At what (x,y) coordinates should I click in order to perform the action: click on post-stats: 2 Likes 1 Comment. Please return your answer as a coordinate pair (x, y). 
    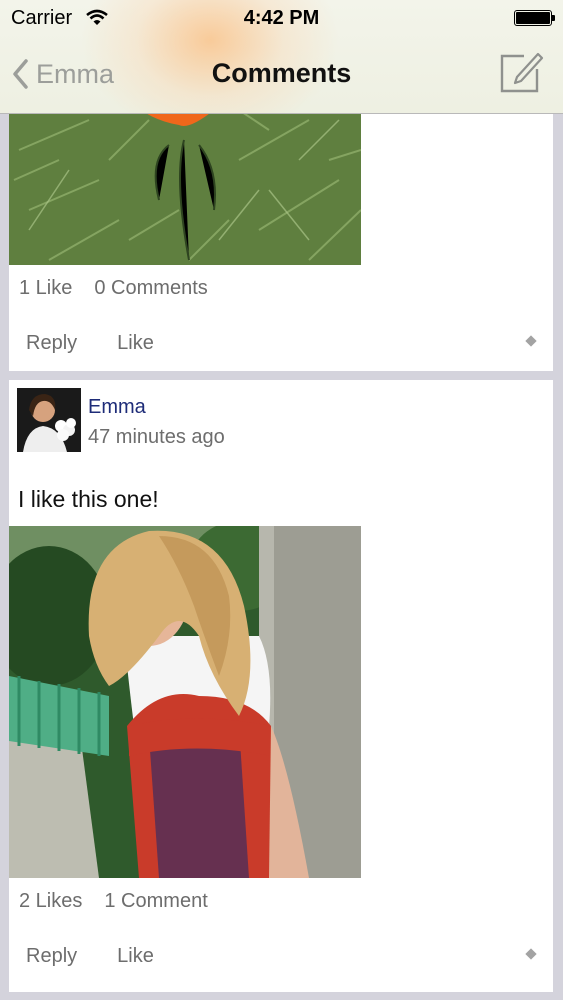
    Looking at the image, I should click on (124, 901).